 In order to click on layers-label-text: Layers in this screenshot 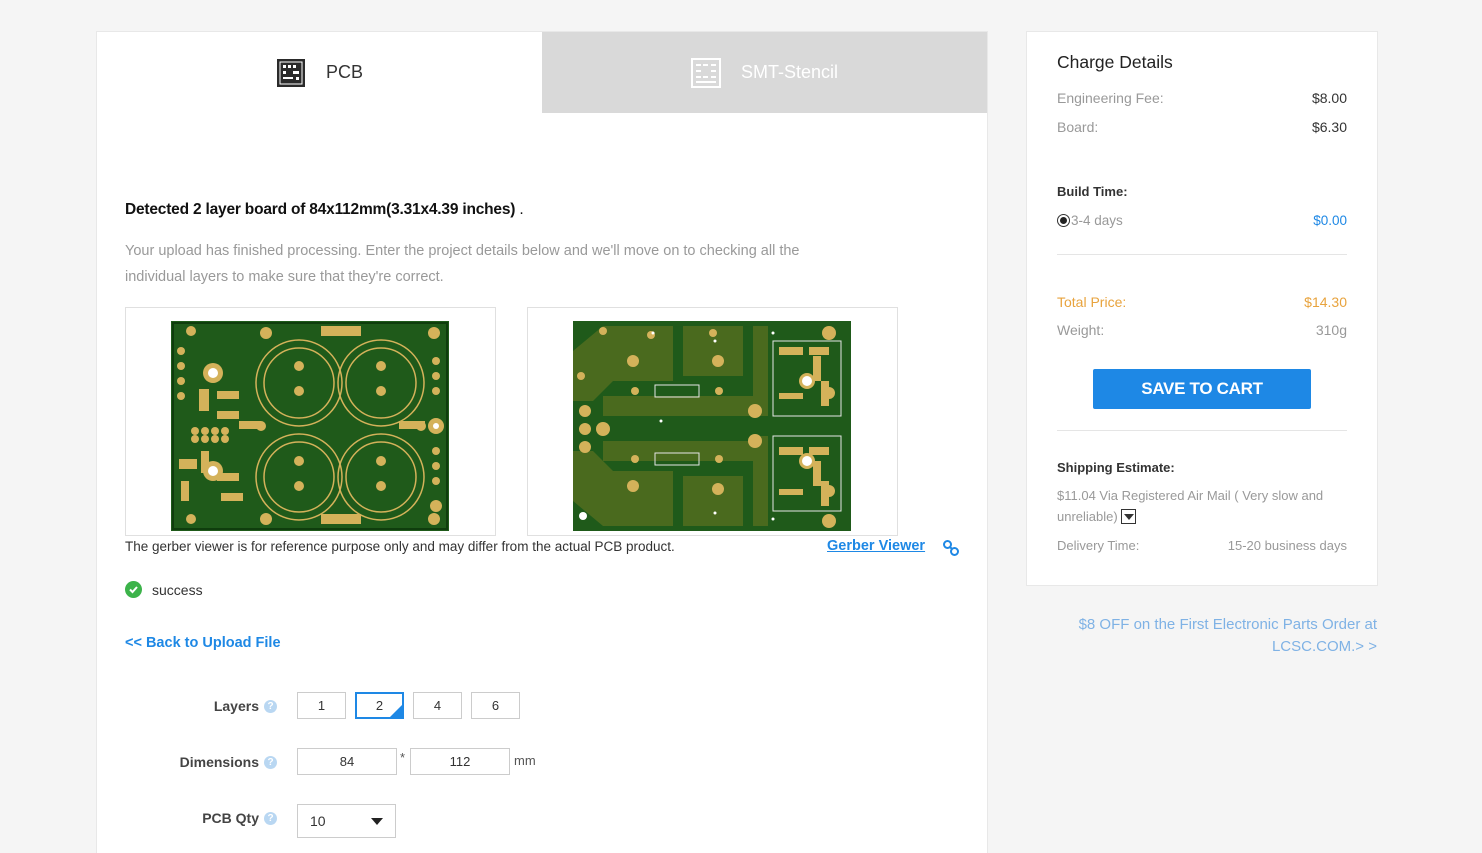, I will do `click(236, 706)`.